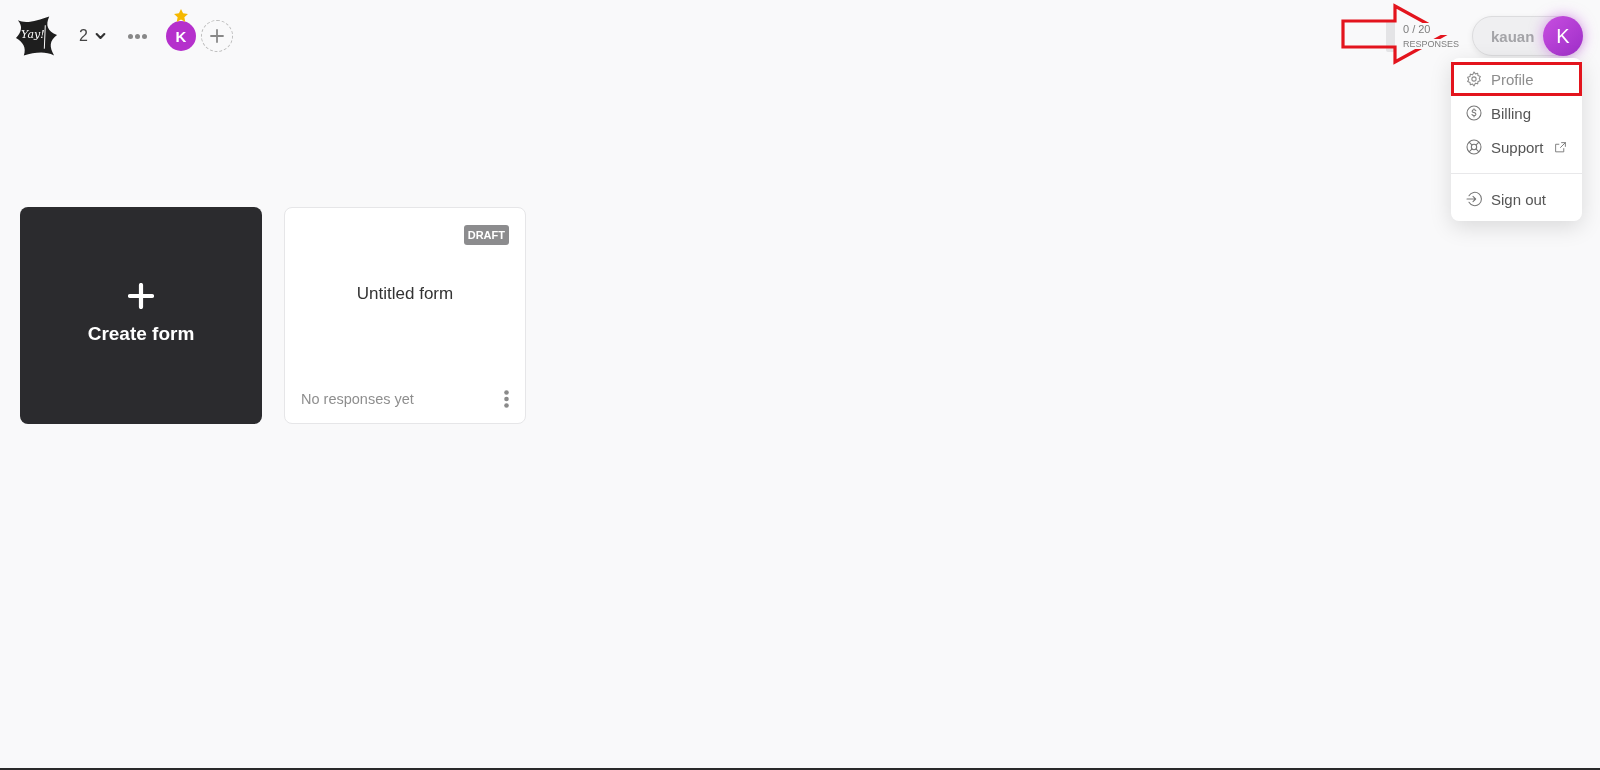  Describe the element at coordinates (1563, 36) in the screenshot. I see `user-avatar: K` at that location.